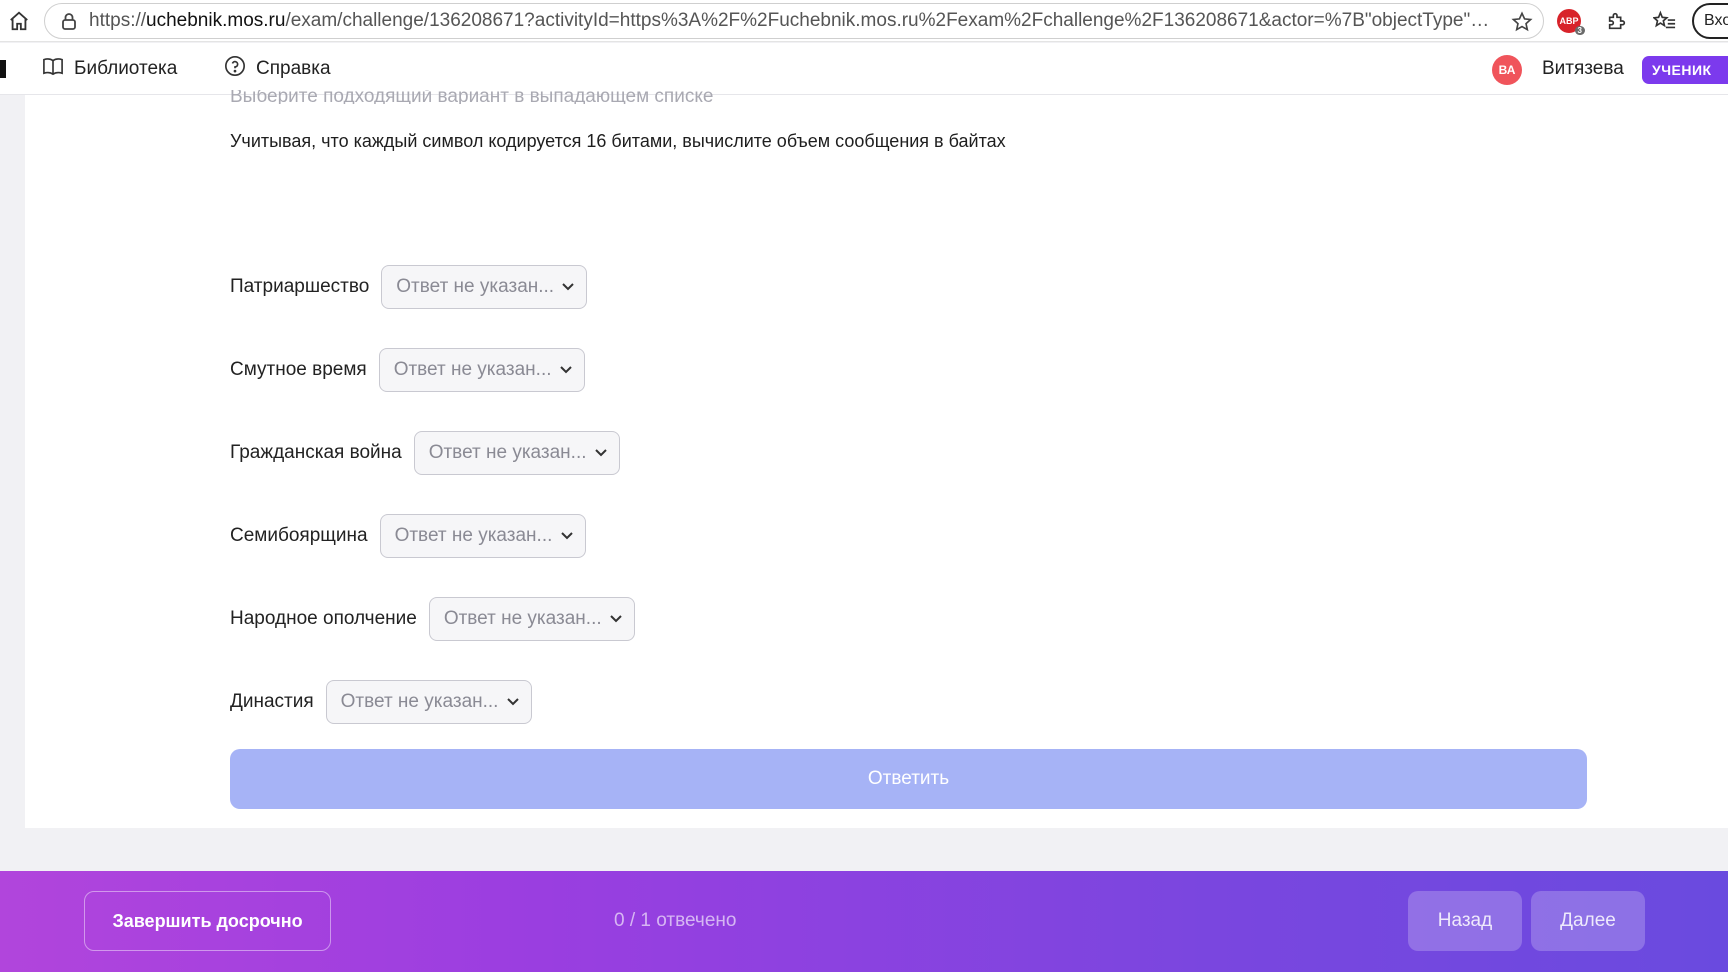  Describe the element at coordinates (235, 69) in the screenshot. I see `question-circle-icon` at that location.